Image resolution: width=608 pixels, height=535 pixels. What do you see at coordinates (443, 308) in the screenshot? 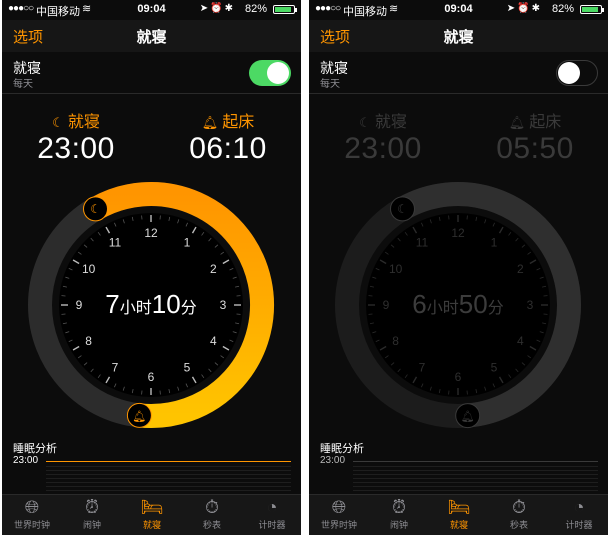
I see `duration-hours-unit: 小时` at bounding box center [443, 308].